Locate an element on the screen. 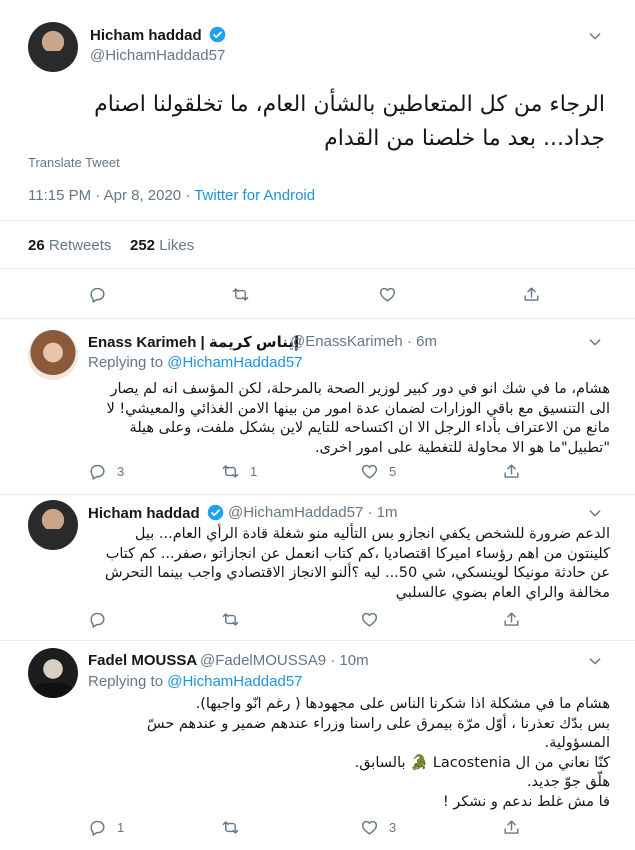 Image resolution: width=635 pixels, height=850 pixels. like-count: 3 is located at coordinates (393, 827).